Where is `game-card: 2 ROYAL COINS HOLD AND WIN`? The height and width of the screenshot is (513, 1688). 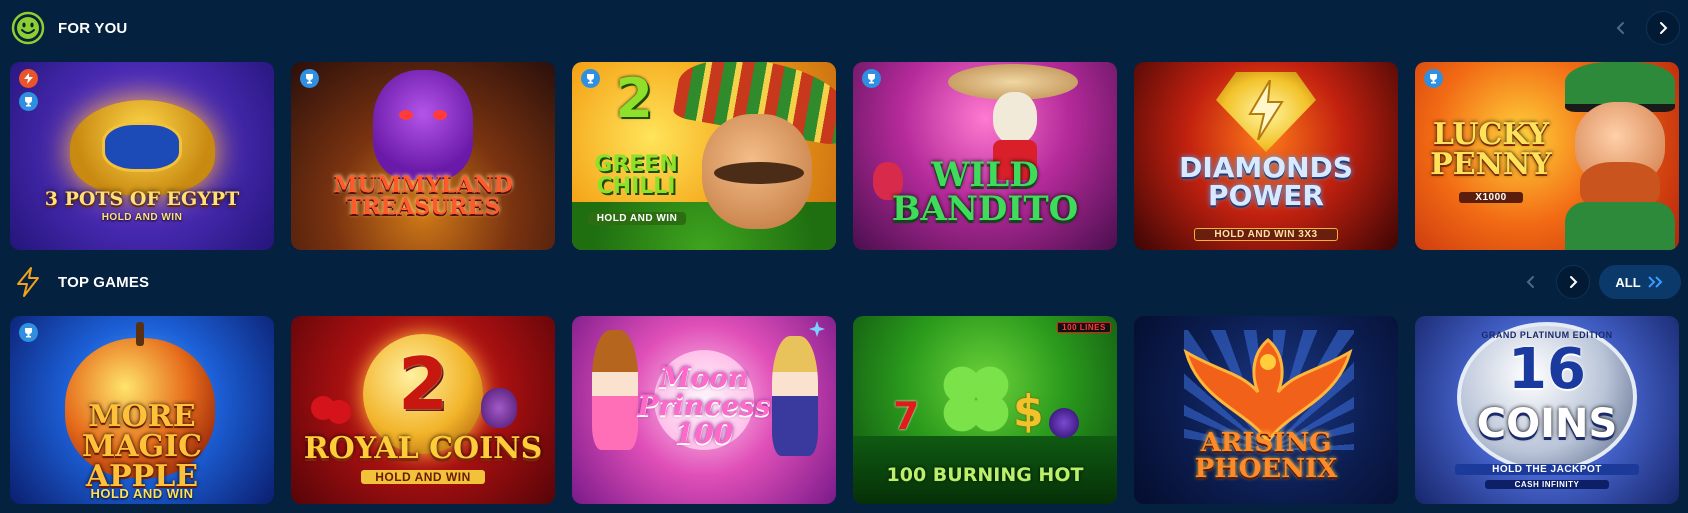 game-card: 2 ROYAL COINS HOLD AND WIN is located at coordinates (423, 410).